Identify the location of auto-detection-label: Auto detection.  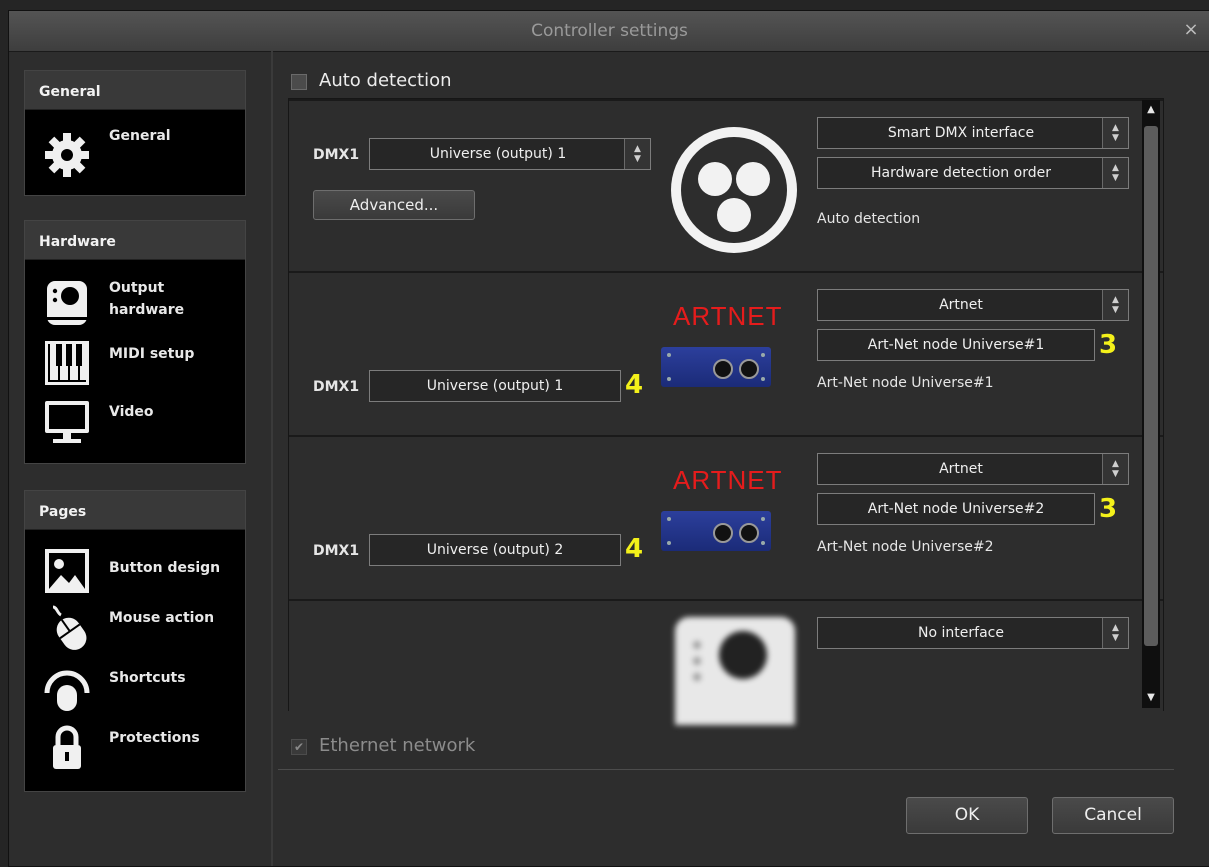
(385, 80).